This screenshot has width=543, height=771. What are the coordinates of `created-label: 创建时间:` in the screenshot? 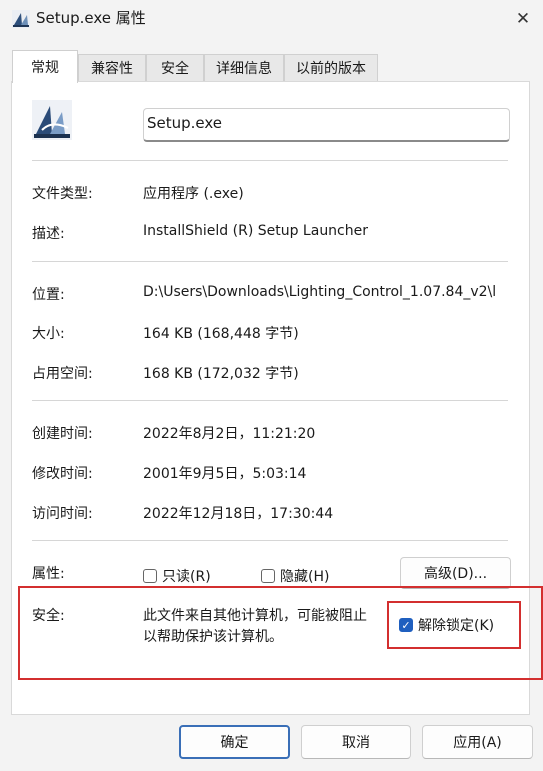 It's located at (62, 434).